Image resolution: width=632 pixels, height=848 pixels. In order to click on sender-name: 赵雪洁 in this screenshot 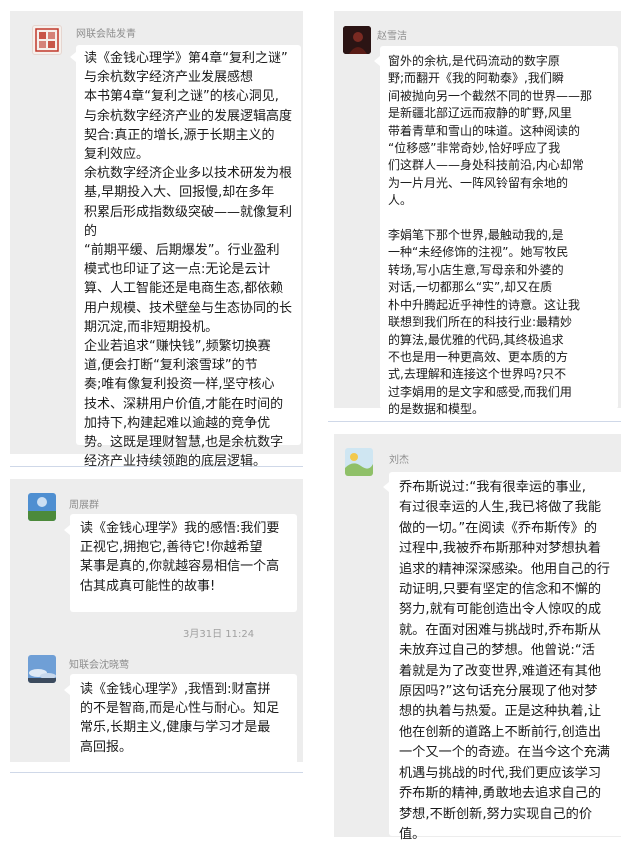, I will do `click(392, 36)`.